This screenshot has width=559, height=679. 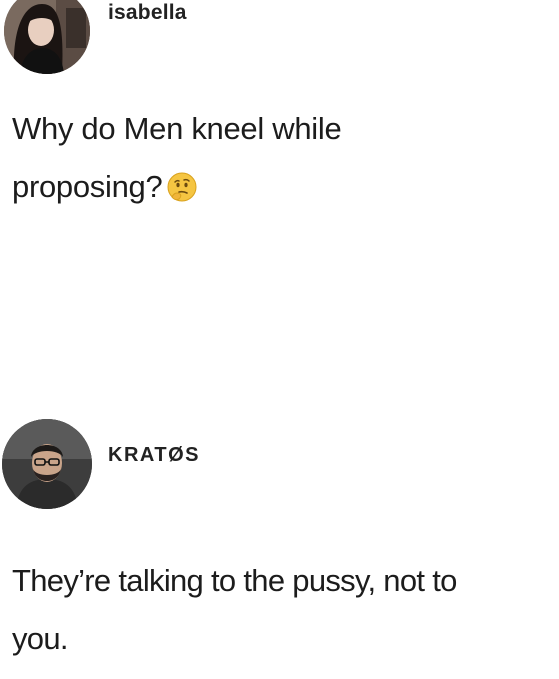 What do you see at coordinates (154, 455) in the screenshot?
I see `username: KRATØS` at bounding box center [154, 455].